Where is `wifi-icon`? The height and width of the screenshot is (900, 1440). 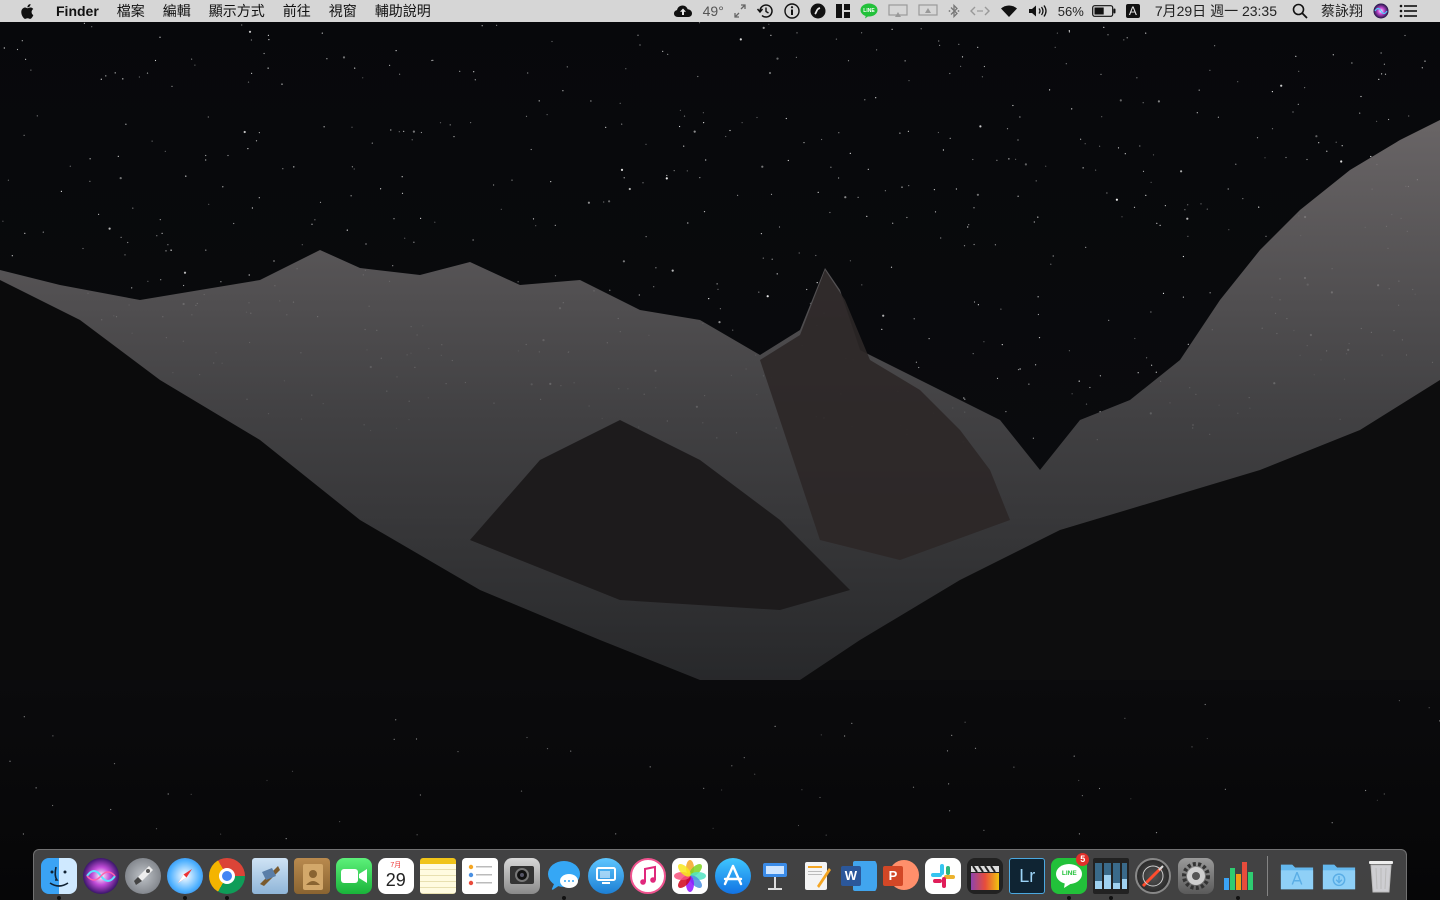 wifi-icon is located at coordinates (1009, 11).